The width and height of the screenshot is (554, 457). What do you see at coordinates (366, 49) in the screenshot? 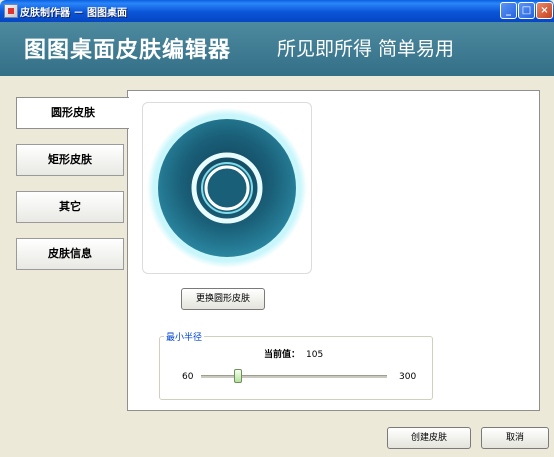
I see `banner-slogan: 所见即所得 简单易用` at bounding box center [366, 49].